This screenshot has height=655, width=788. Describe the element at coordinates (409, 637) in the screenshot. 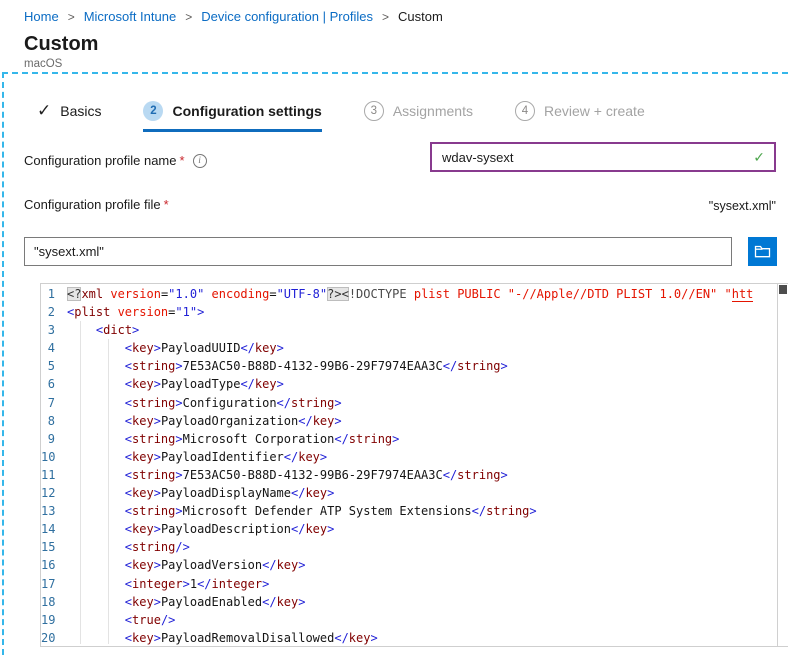

I see `code-line: 20 <key>PayloadRemovalDisallowed</key>` at that location.